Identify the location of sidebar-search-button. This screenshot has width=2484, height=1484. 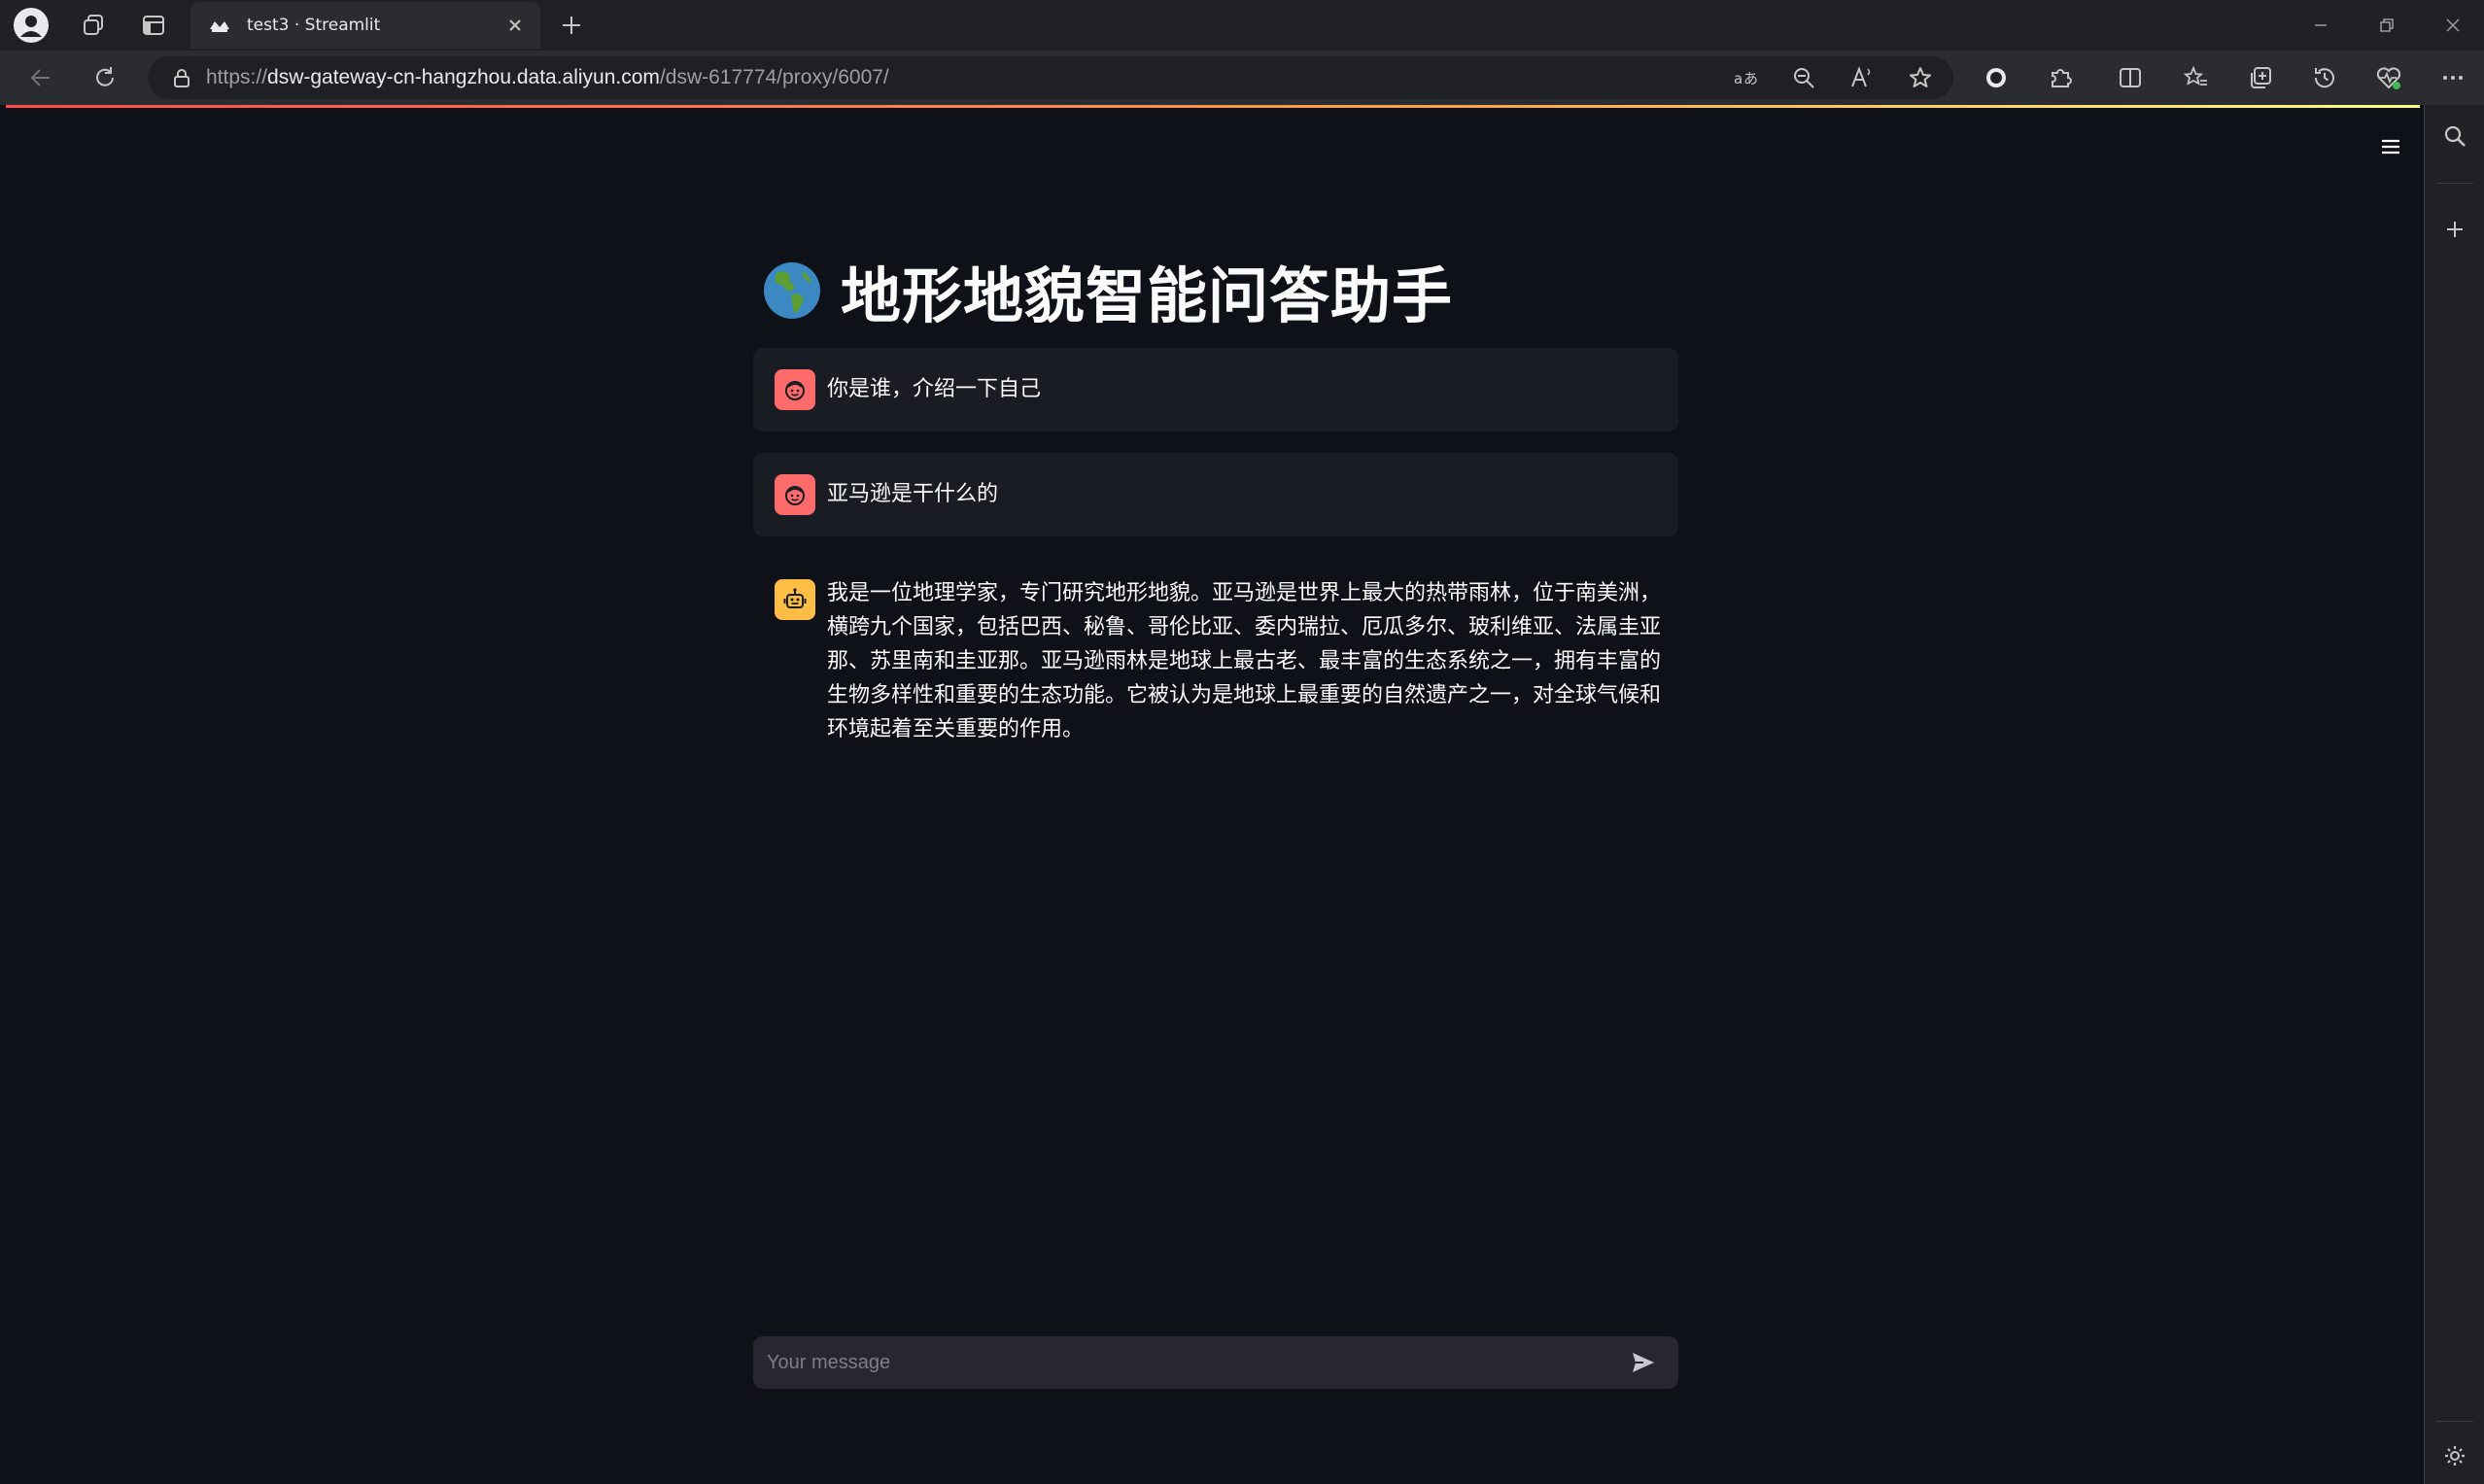
(2454, 136).